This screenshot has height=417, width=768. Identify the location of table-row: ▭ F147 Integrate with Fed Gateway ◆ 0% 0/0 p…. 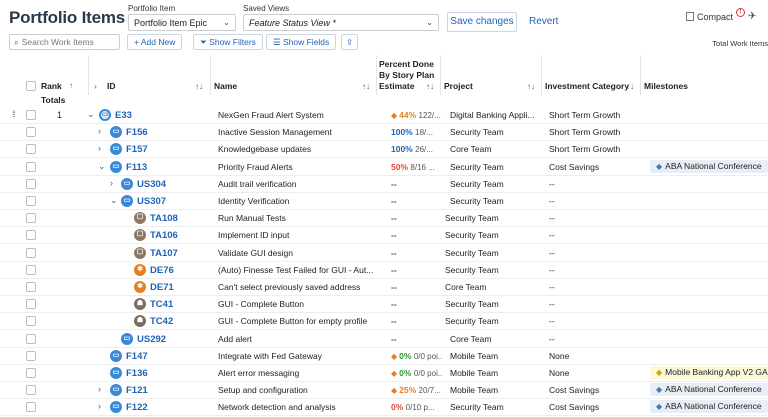
(384, 356).